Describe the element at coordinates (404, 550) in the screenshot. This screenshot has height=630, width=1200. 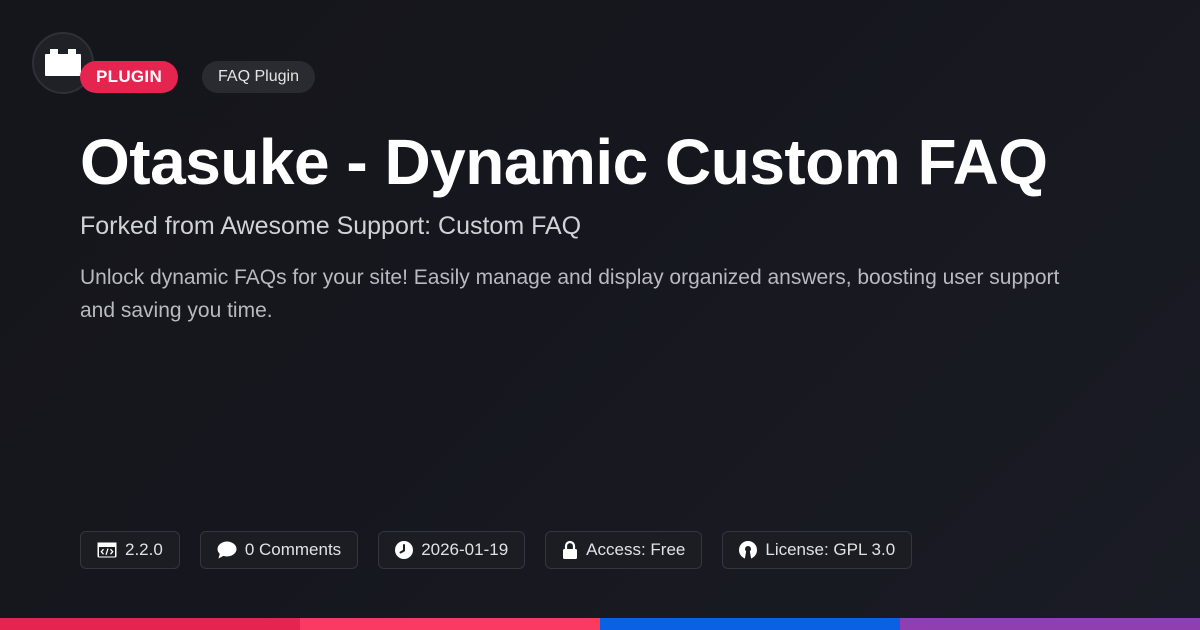
I see `clock-icon` at that location.